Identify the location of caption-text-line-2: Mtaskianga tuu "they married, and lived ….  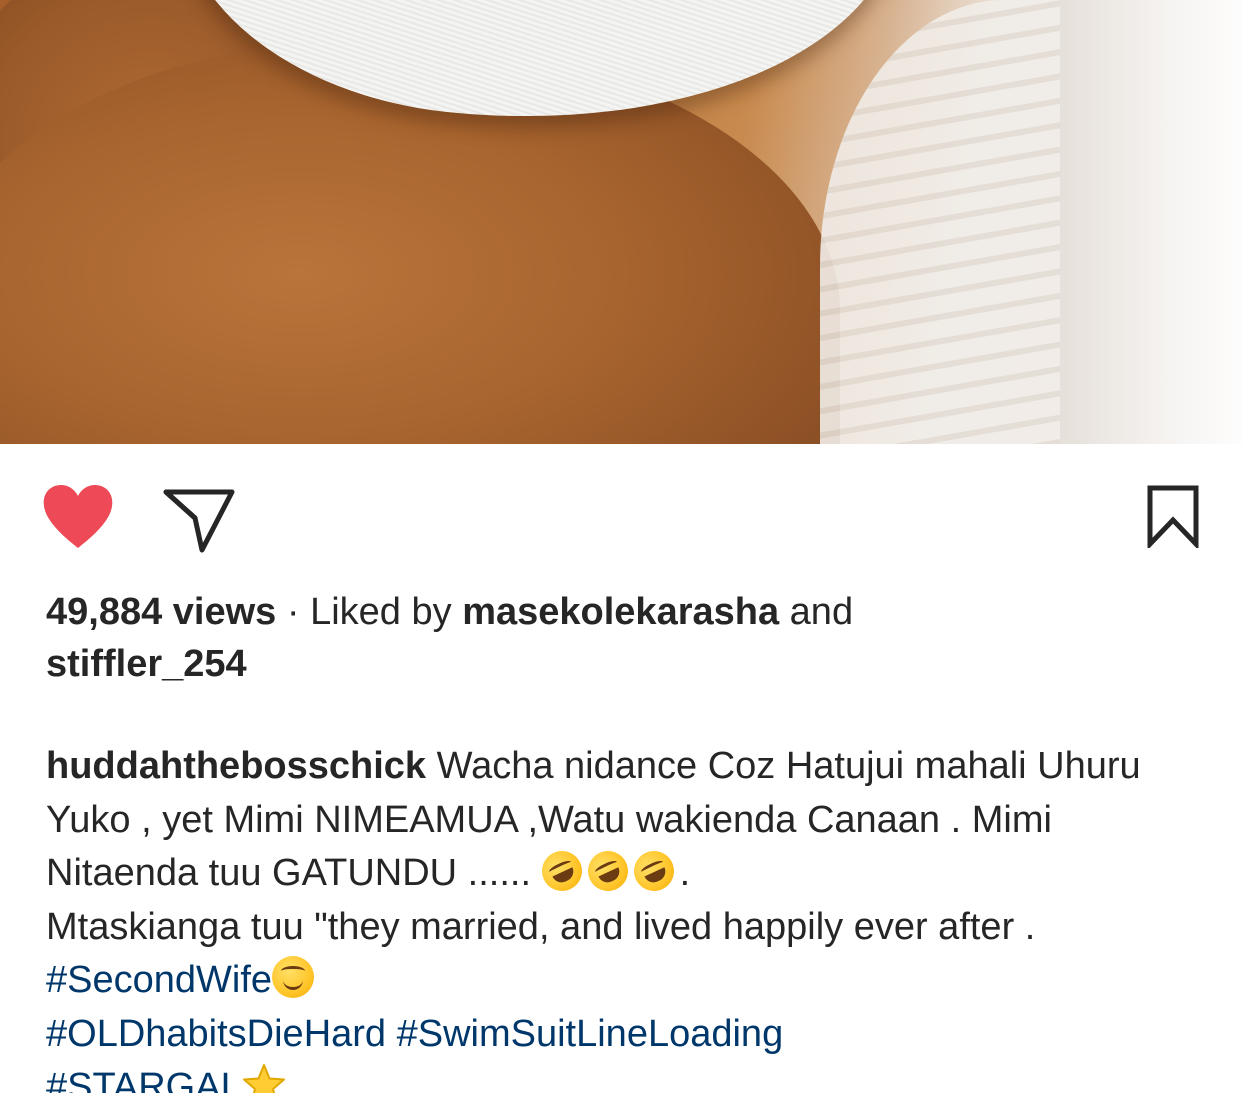
(541, 926).